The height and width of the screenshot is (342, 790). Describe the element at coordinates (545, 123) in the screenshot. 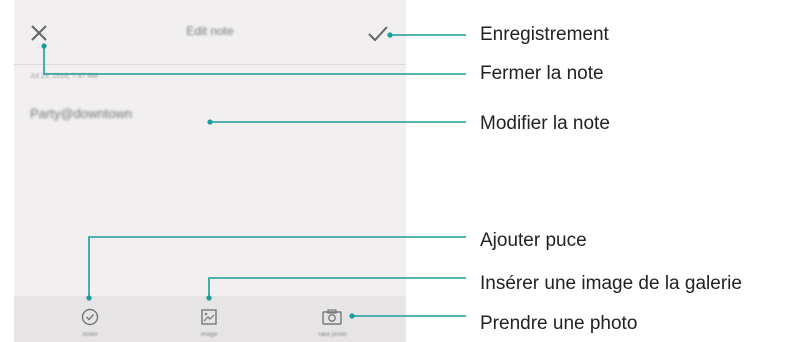

I see `callout-edit: Modifier la note` at that location.